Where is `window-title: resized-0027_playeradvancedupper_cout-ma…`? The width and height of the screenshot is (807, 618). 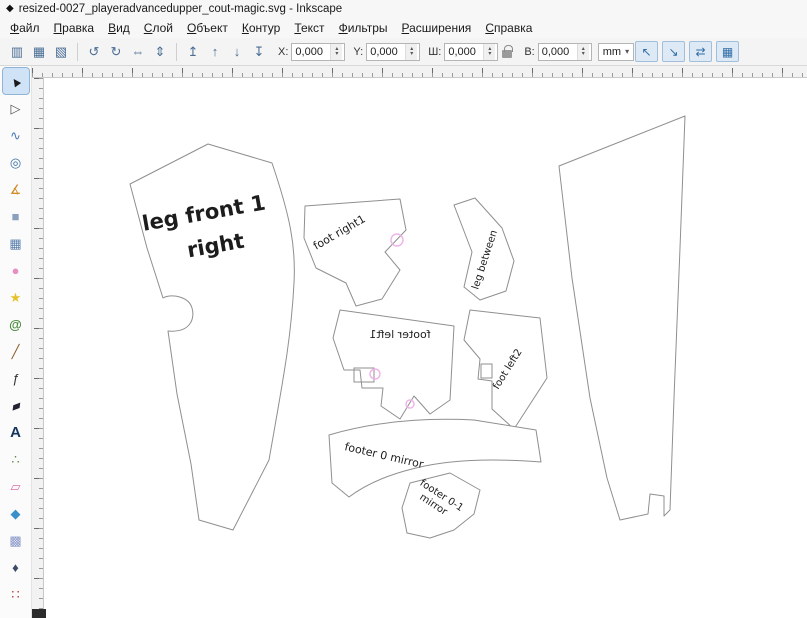 window-title: resized-0027_playeradvancedupper_cout-ma… is located at coordinates (180, 9).